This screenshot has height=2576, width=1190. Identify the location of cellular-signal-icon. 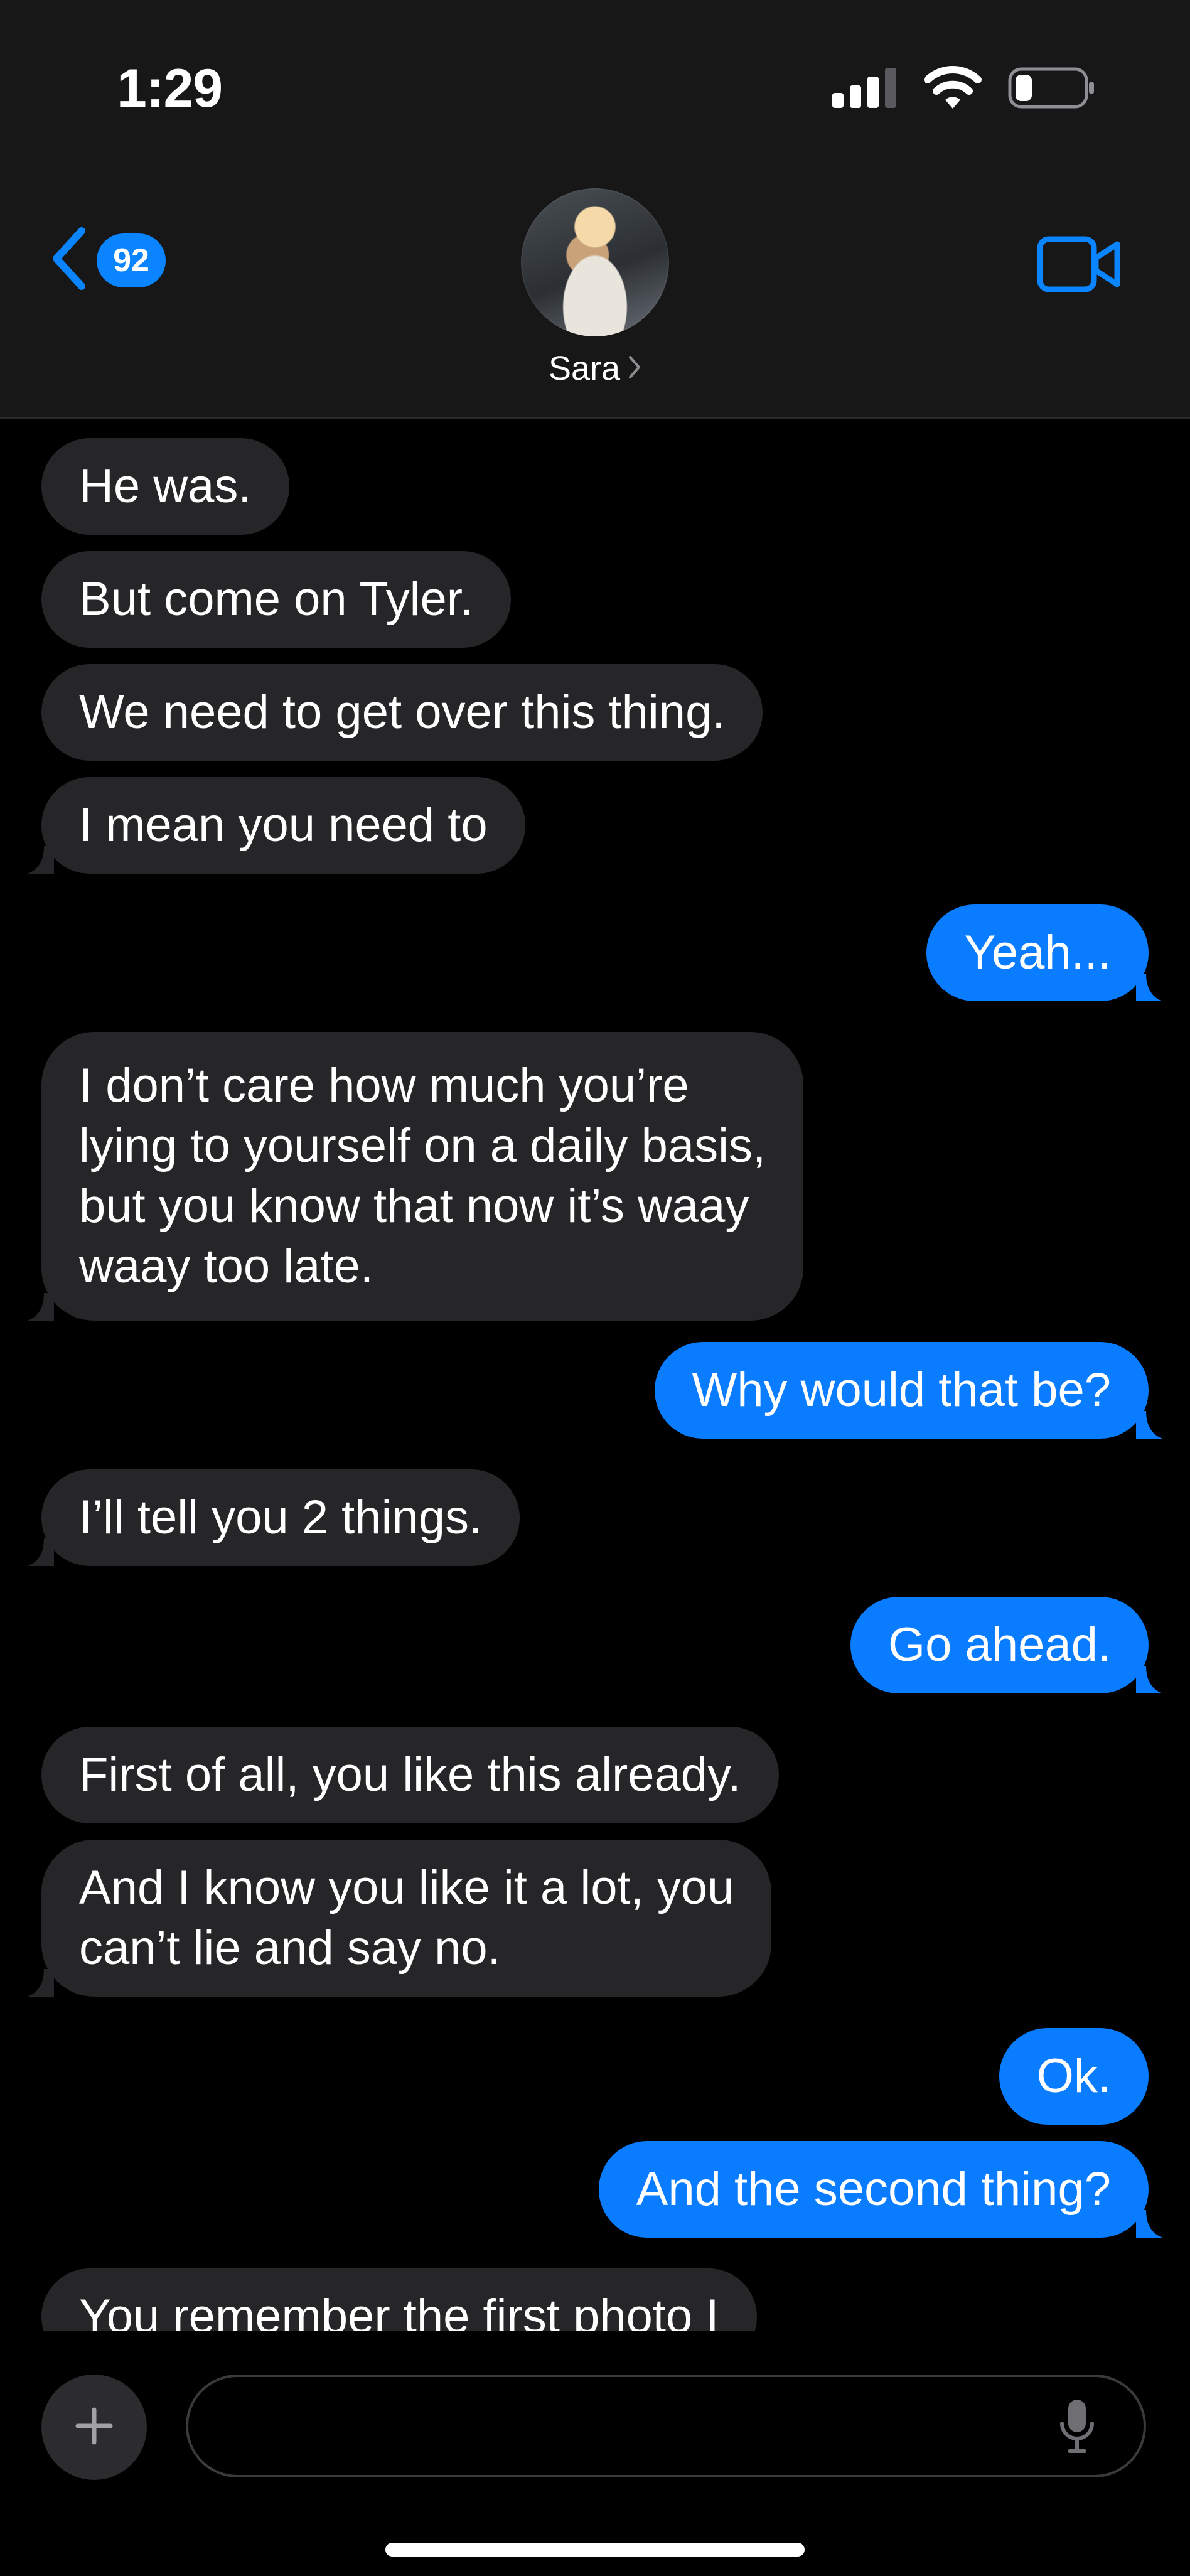
(865, 88).